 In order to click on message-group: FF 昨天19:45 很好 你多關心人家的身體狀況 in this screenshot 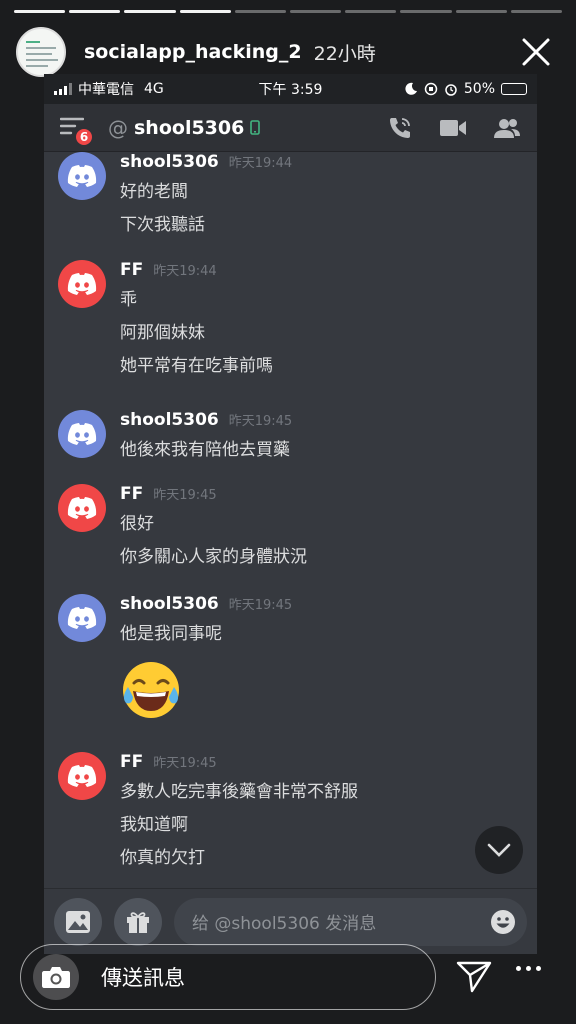, I will do `click(290, 529)`.